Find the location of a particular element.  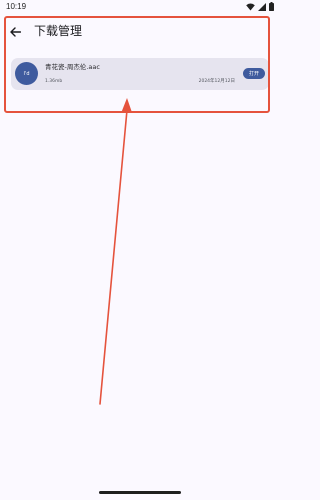

battery-icon is located at coordinates (271, 6).